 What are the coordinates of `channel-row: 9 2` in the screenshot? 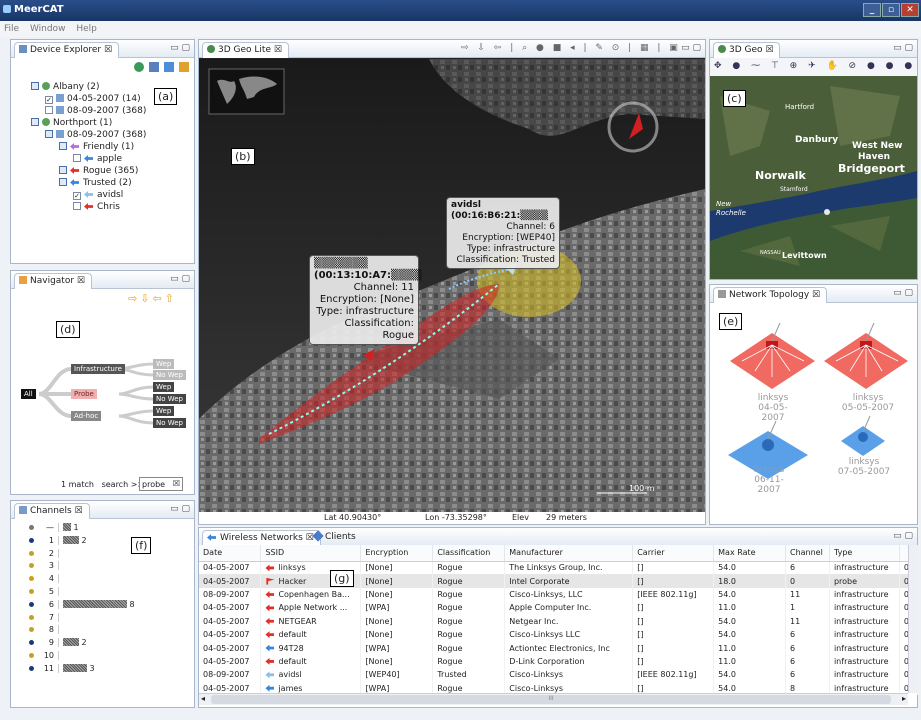 It's located at (58, 643).